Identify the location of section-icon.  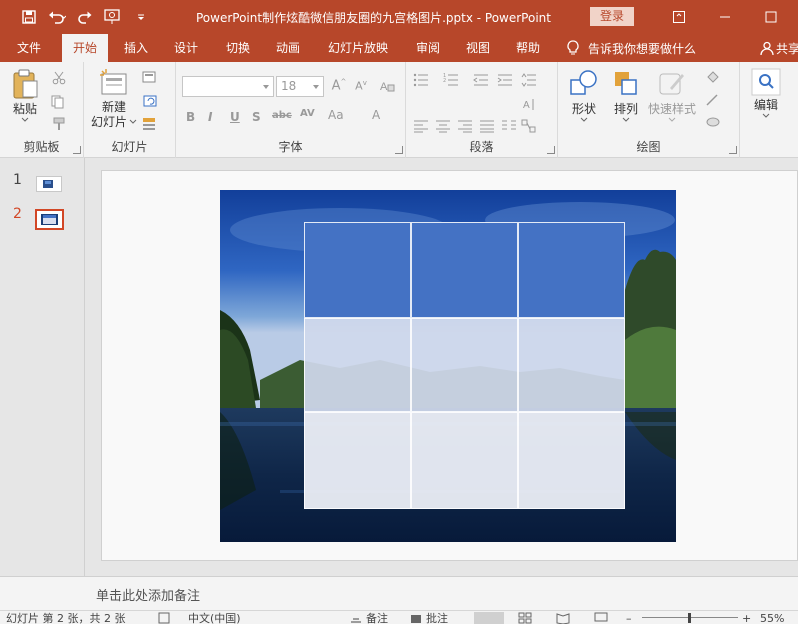
(151, 124).